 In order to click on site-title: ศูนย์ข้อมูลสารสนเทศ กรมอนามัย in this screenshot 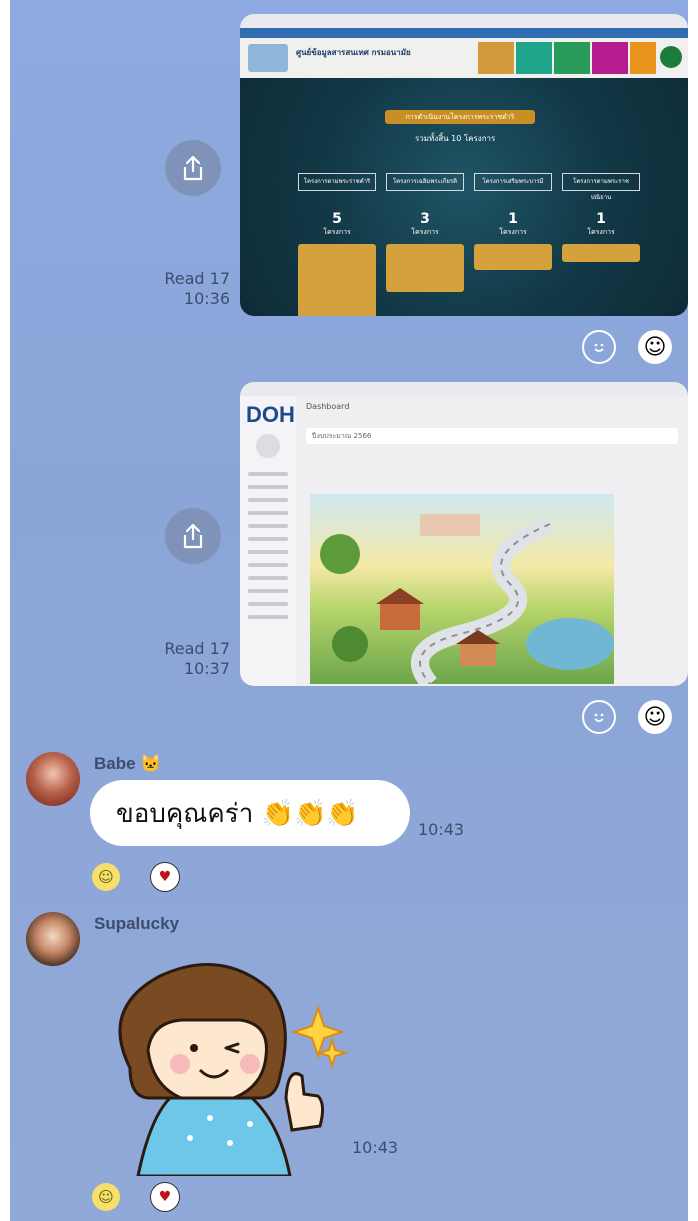, I will do `click(353, 52)`.